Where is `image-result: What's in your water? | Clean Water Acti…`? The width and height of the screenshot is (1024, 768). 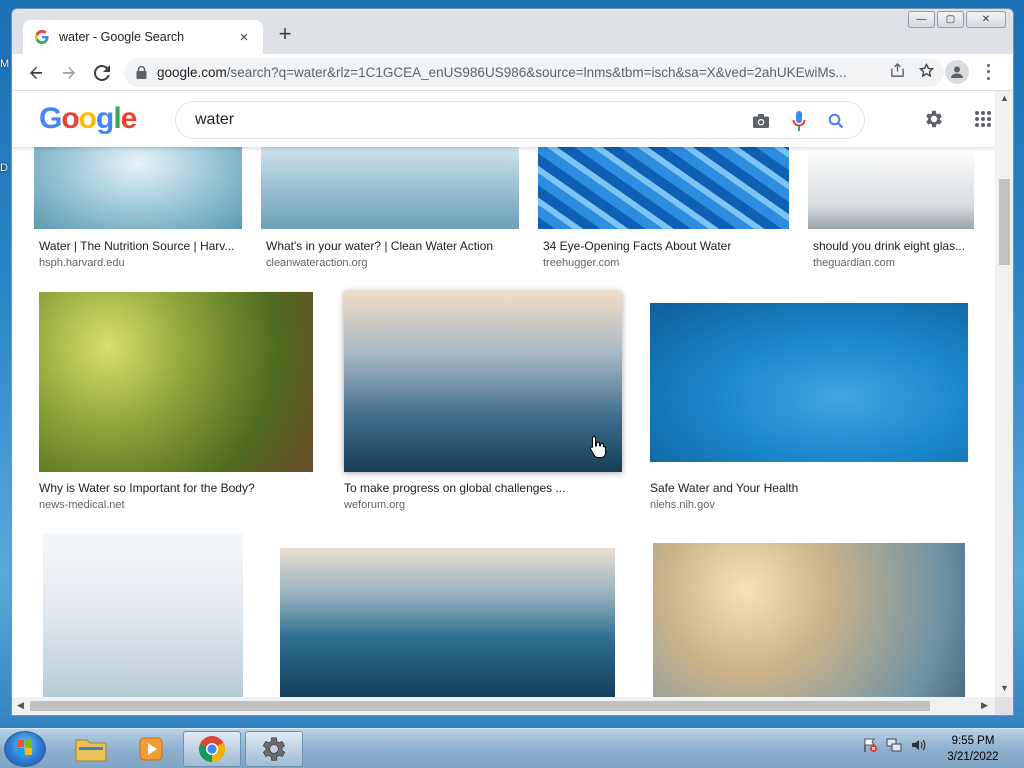 image-result: What's in your water? | Clean Water Acti… is located at coordinates (390, 208).